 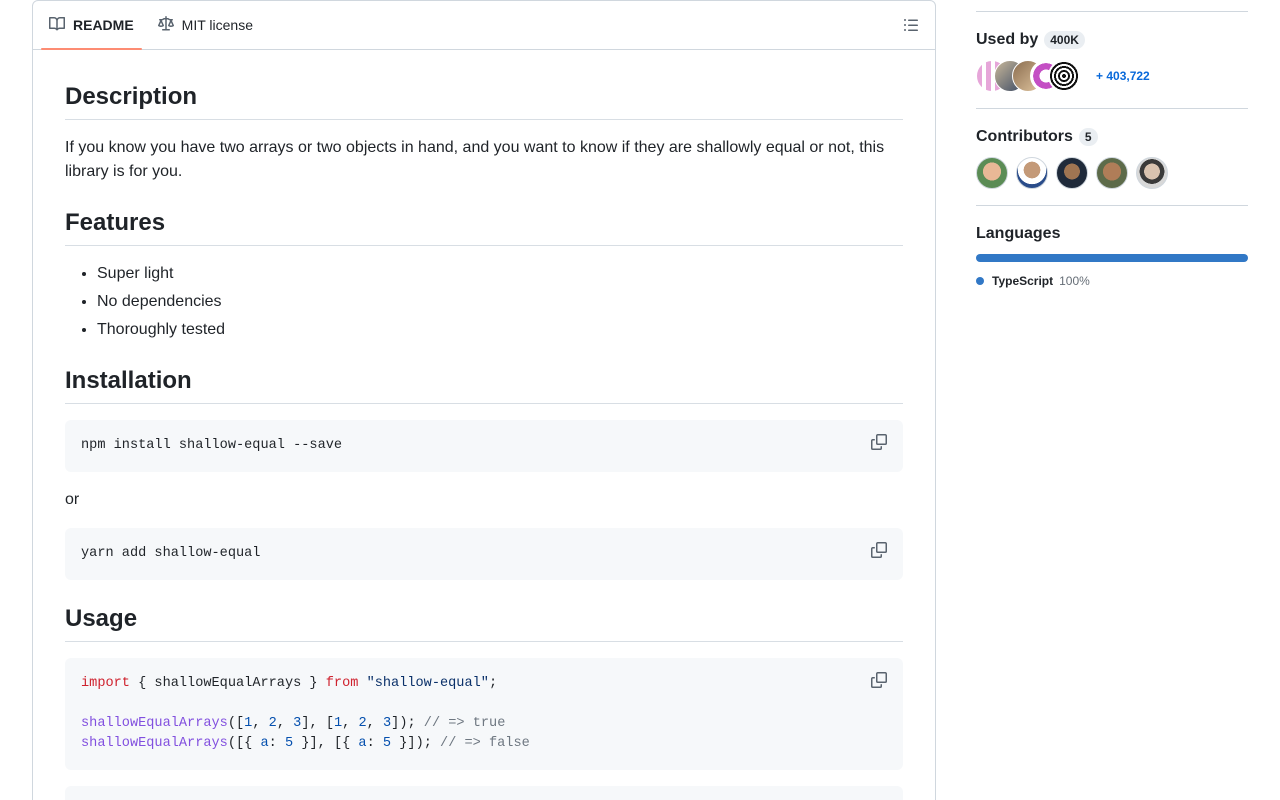 What do you see at coordinates (1007, 39) in the screenshot?
I see `used-by-label: Used by` at bounding box center [1007, 39].